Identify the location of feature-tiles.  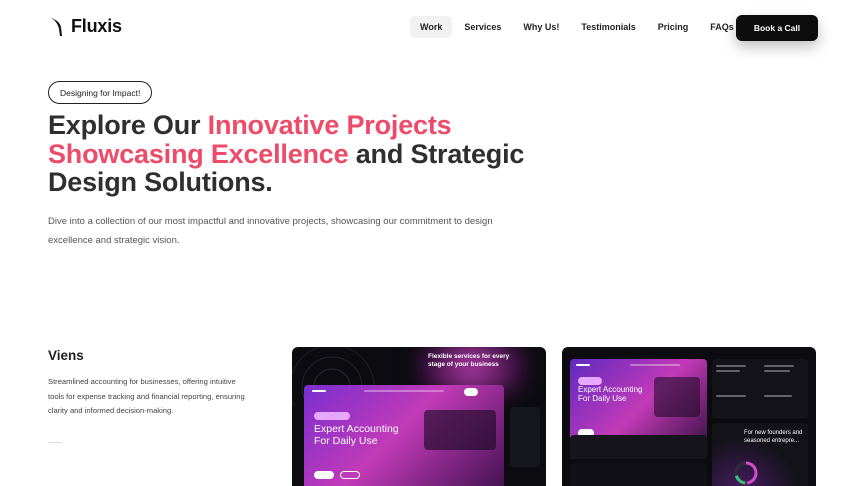
(760, 389).